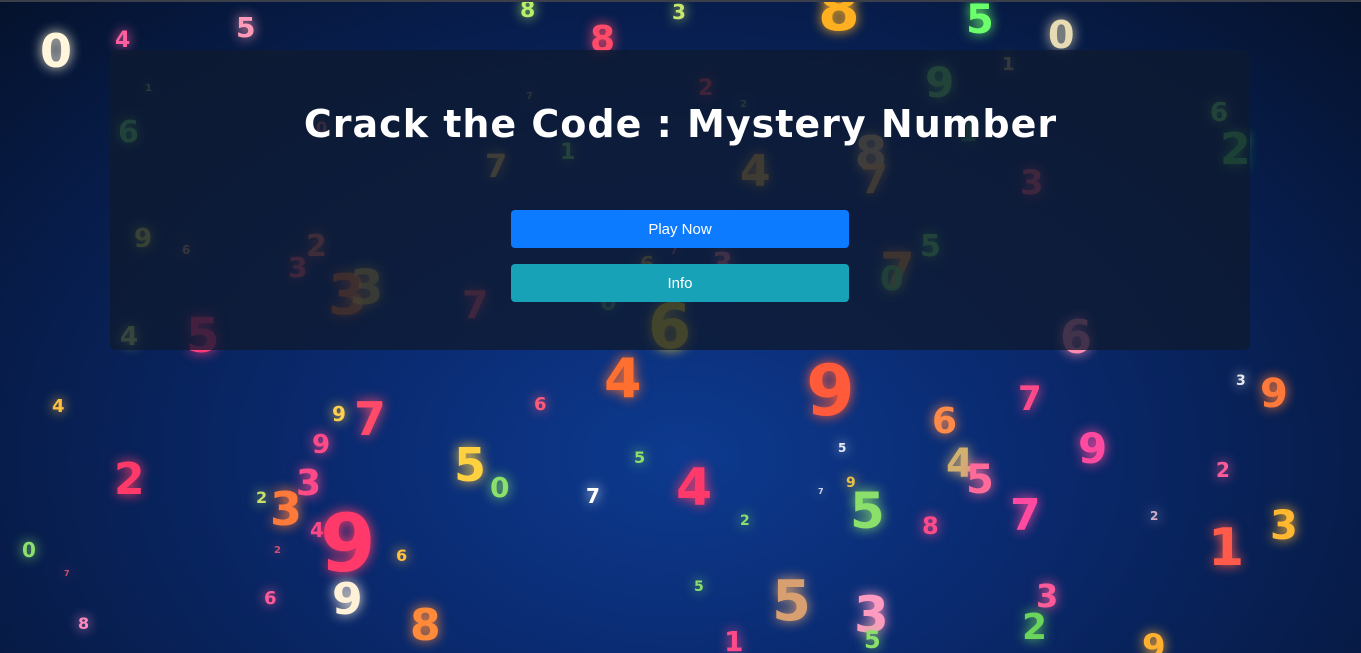  I want to click on info-button: Info, so click(680, 283).